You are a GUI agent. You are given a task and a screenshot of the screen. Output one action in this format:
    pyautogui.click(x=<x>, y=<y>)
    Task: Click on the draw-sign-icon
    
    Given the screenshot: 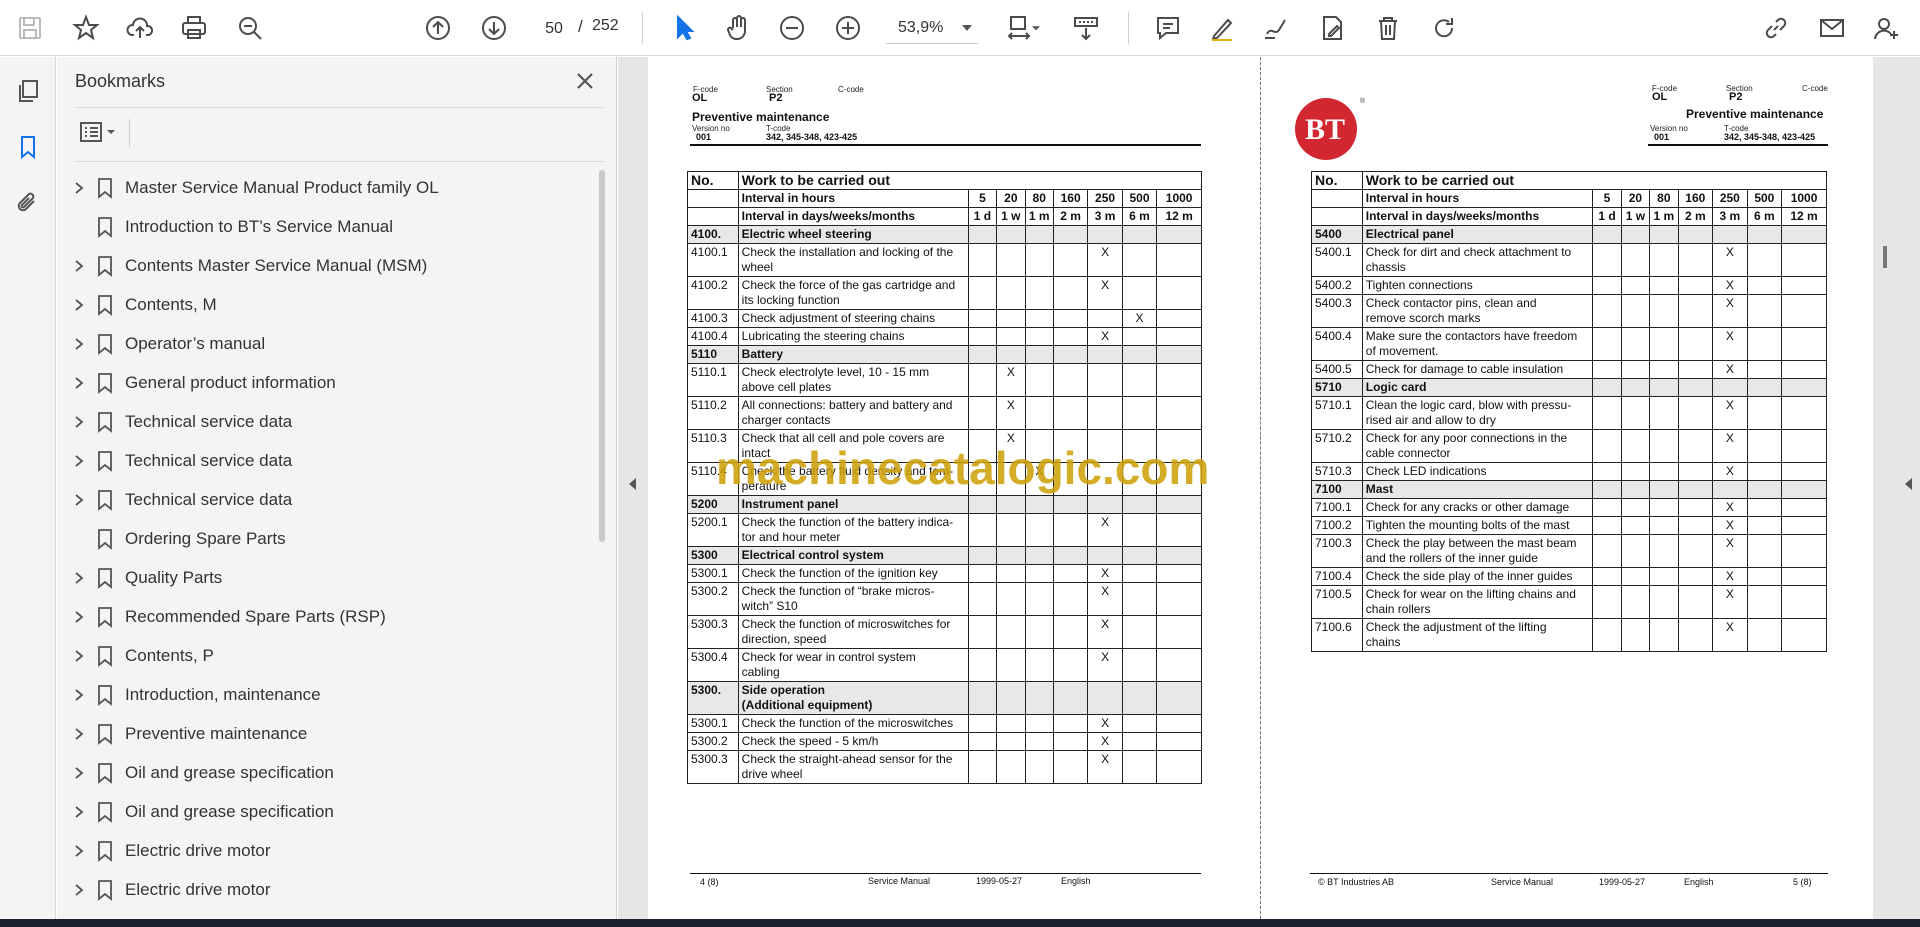 What is the action you would take?
    pyautogui.click(x=1276, y=28)
    